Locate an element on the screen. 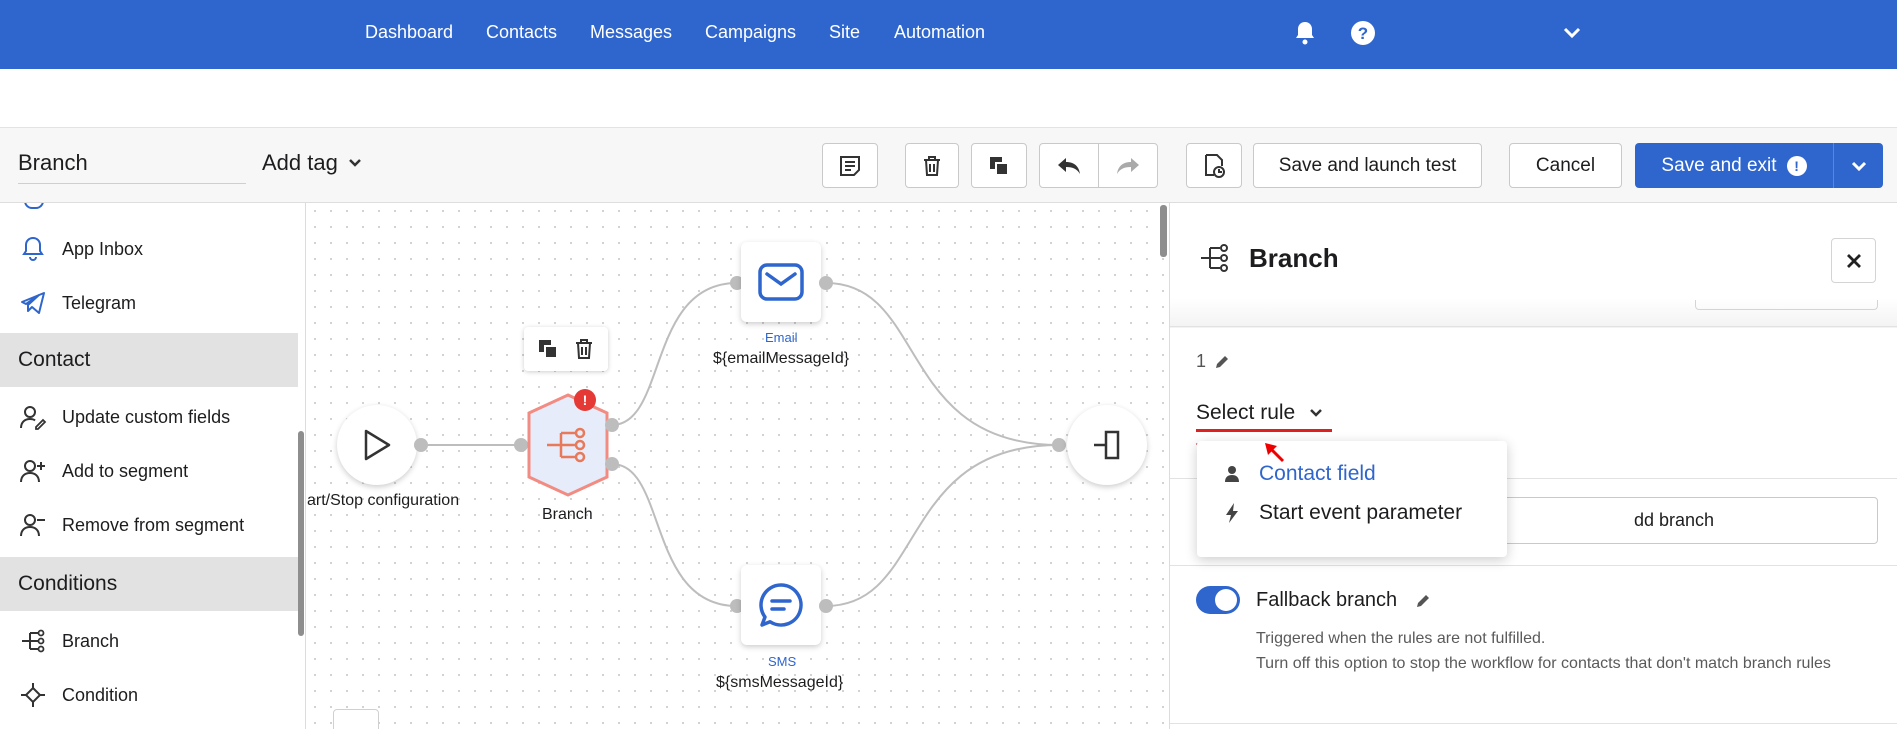 The height and width of the screenshot is (729, 1897). sidebar-item-branch: Branch is located at coordinates (149, 641).